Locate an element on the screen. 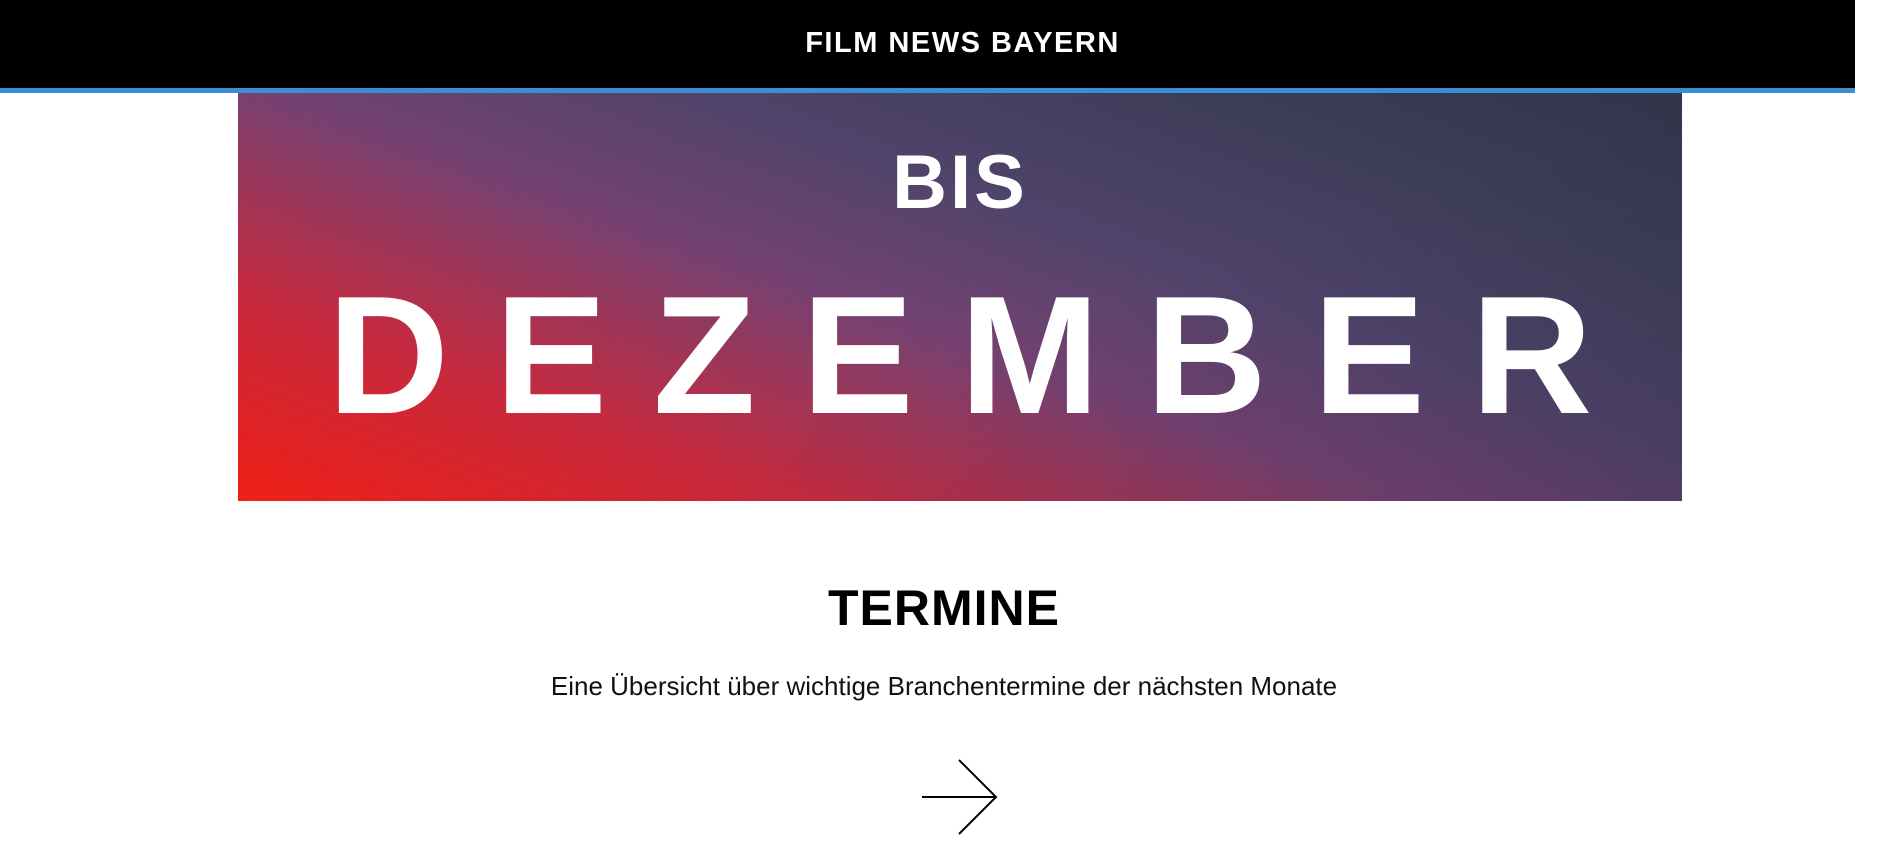 The height and width of the screenshot is (847, 1888). more-link is located at coordinates (959, 797).